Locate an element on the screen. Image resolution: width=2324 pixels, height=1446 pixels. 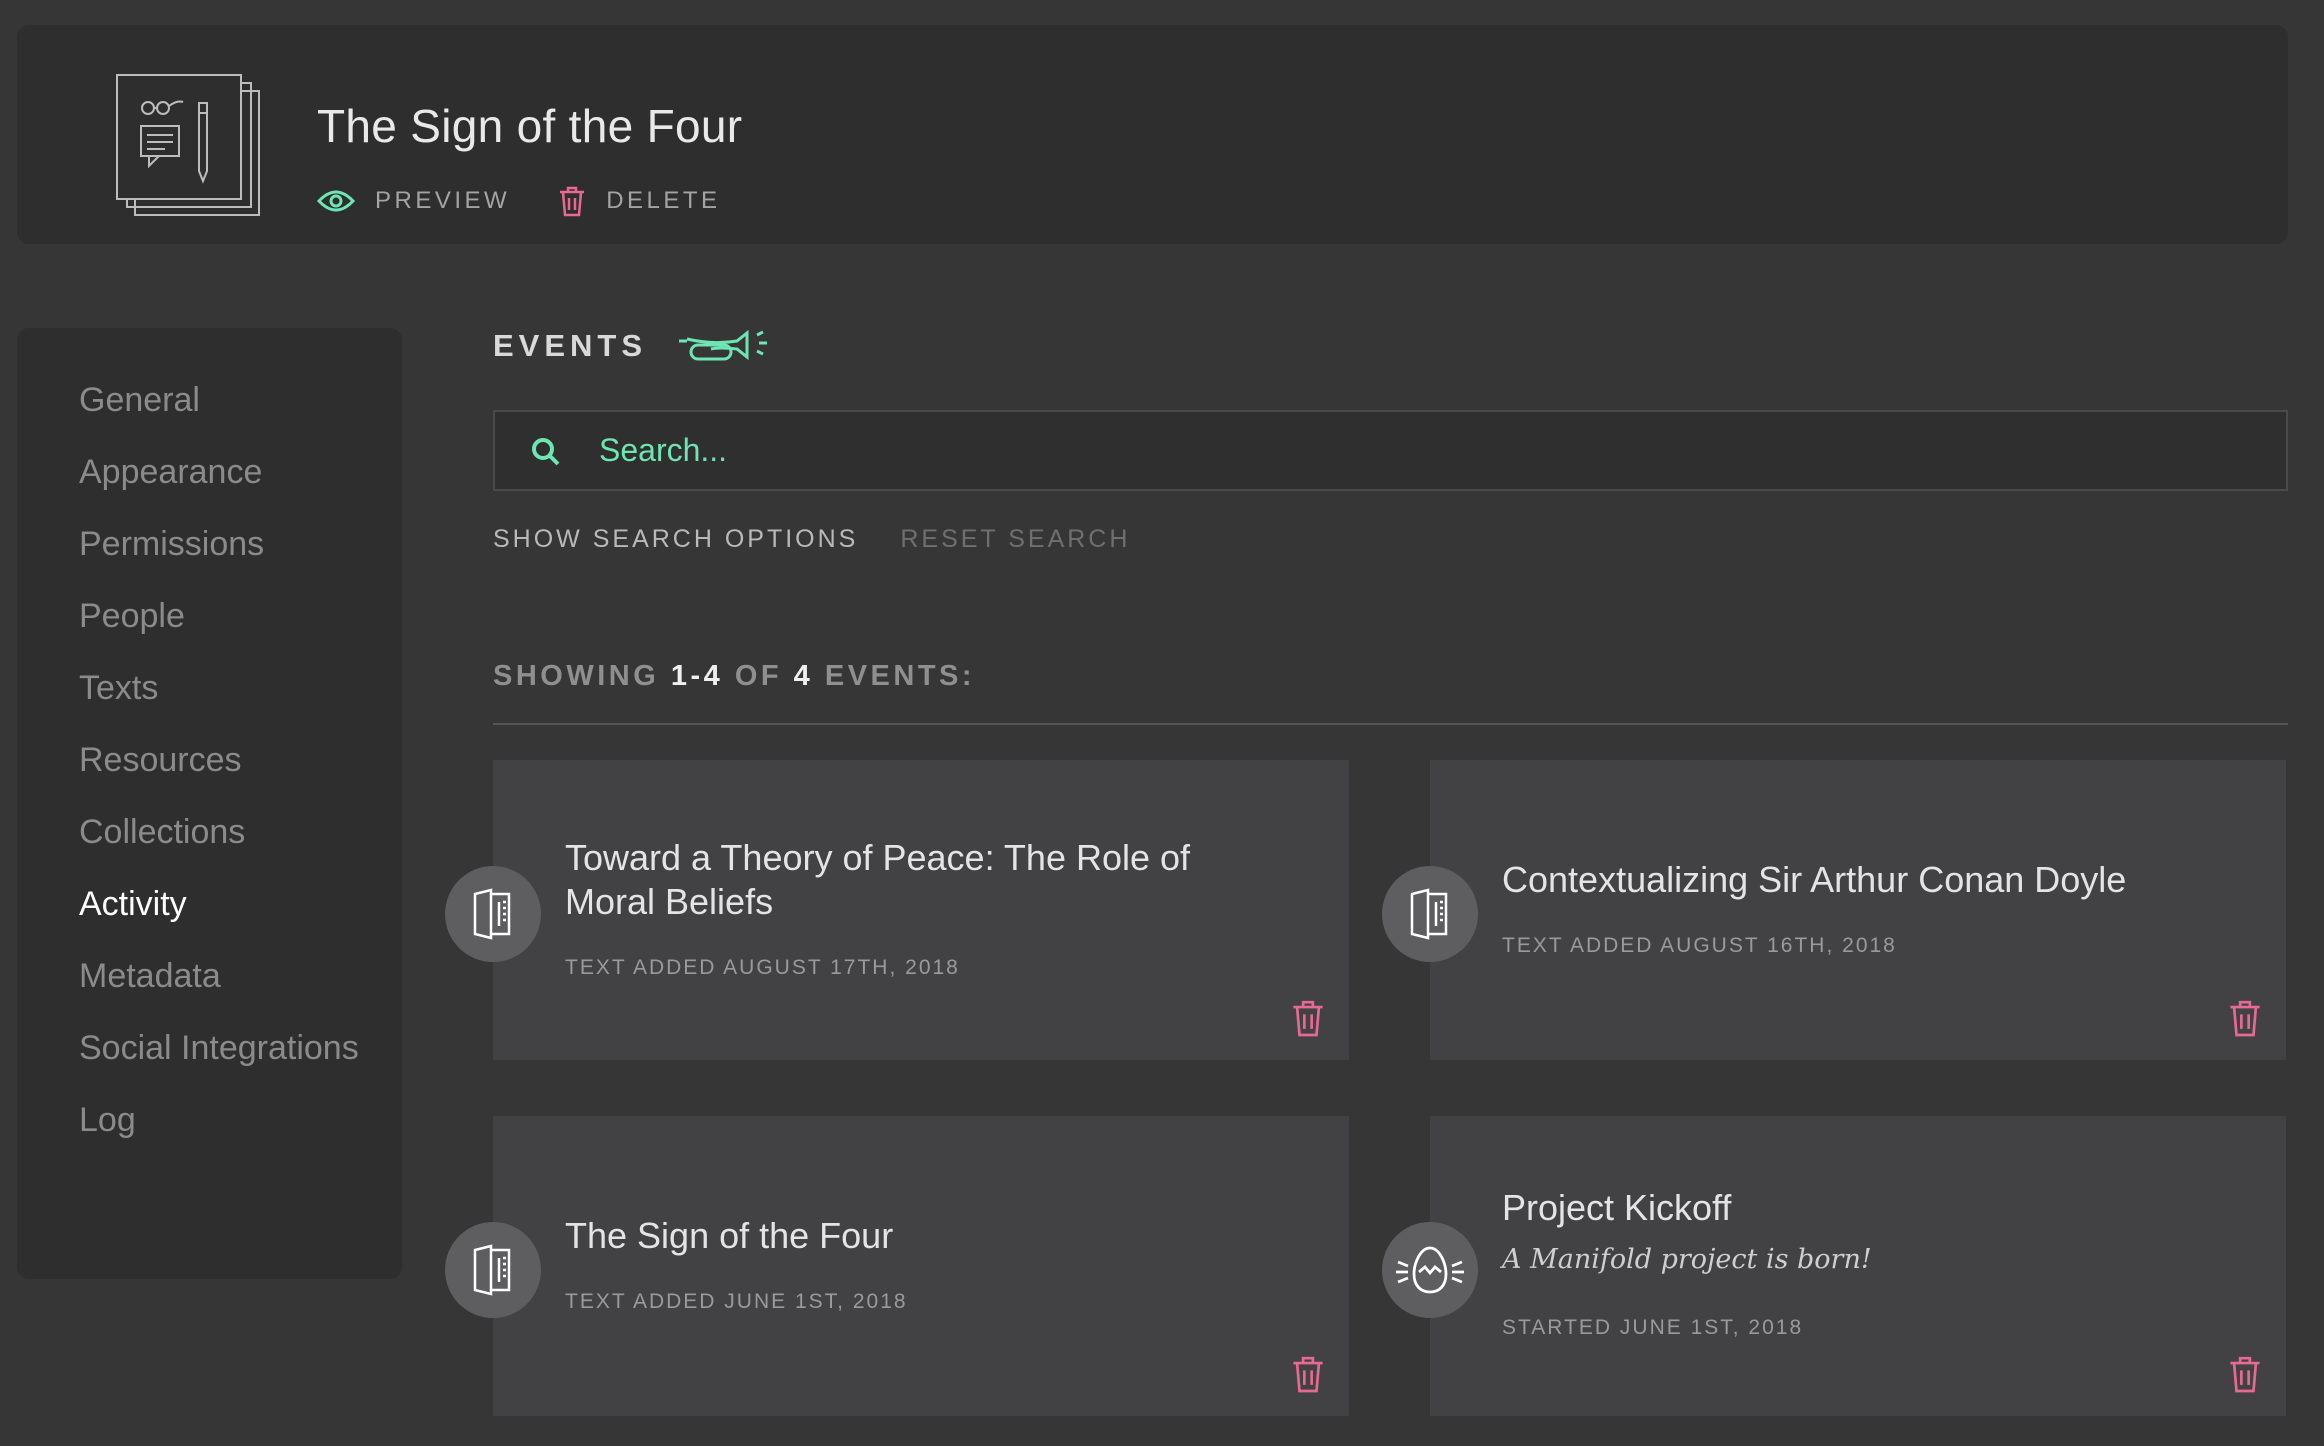
sidebar-item-log: Log is located at coordinates (229, 1120).